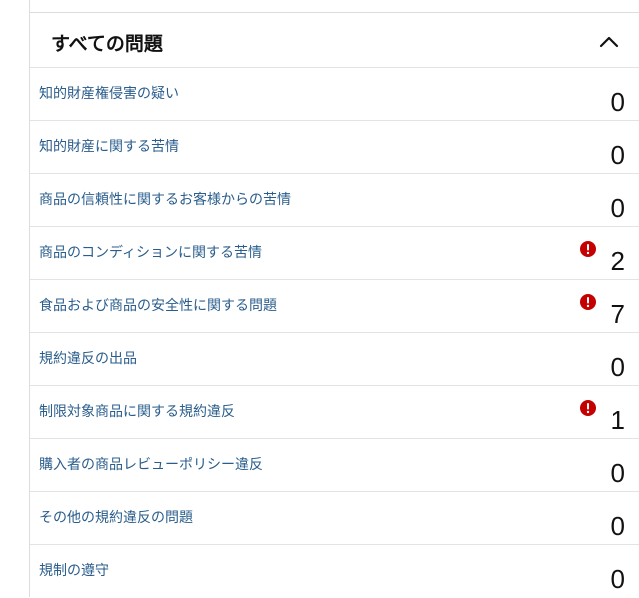 This screenshot has width=639, height=598. I want to click on issue-row: 規約違反の出品 0, so click(334, 359).